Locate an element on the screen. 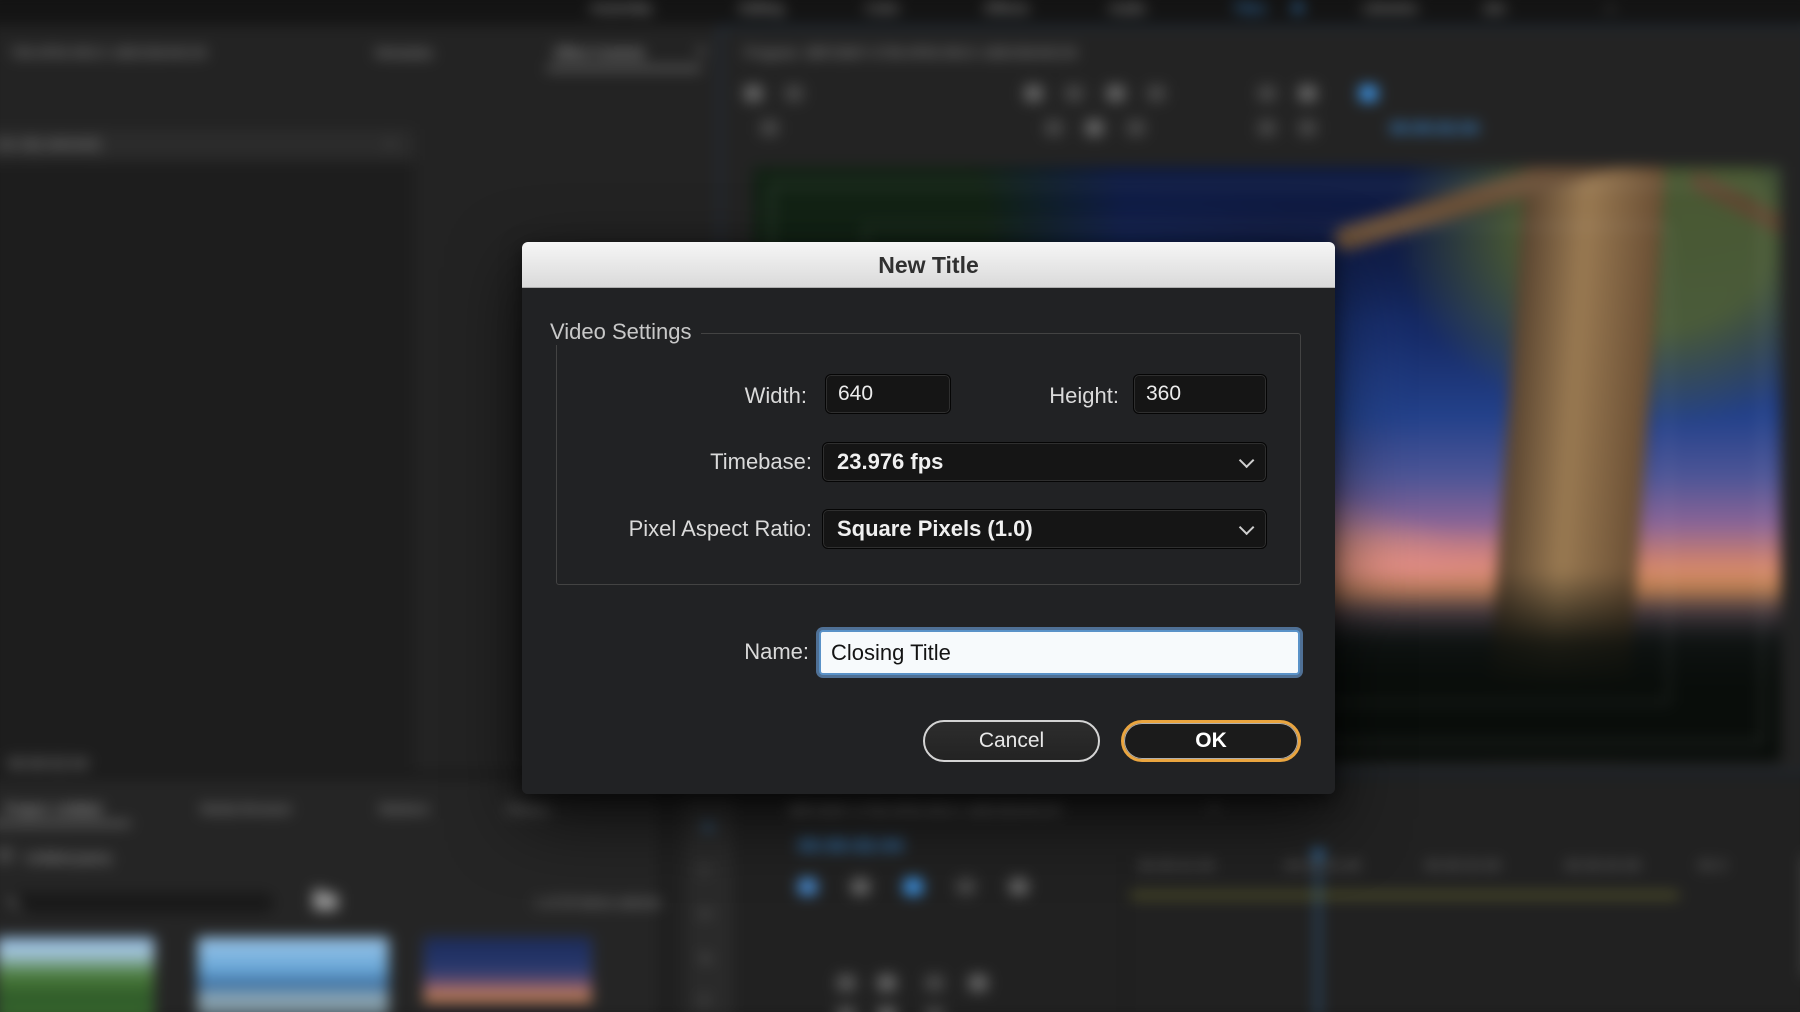 The height and width of the screenshot is (1012, 1800). export-frame-icon is located at coordinates (1368, 93).